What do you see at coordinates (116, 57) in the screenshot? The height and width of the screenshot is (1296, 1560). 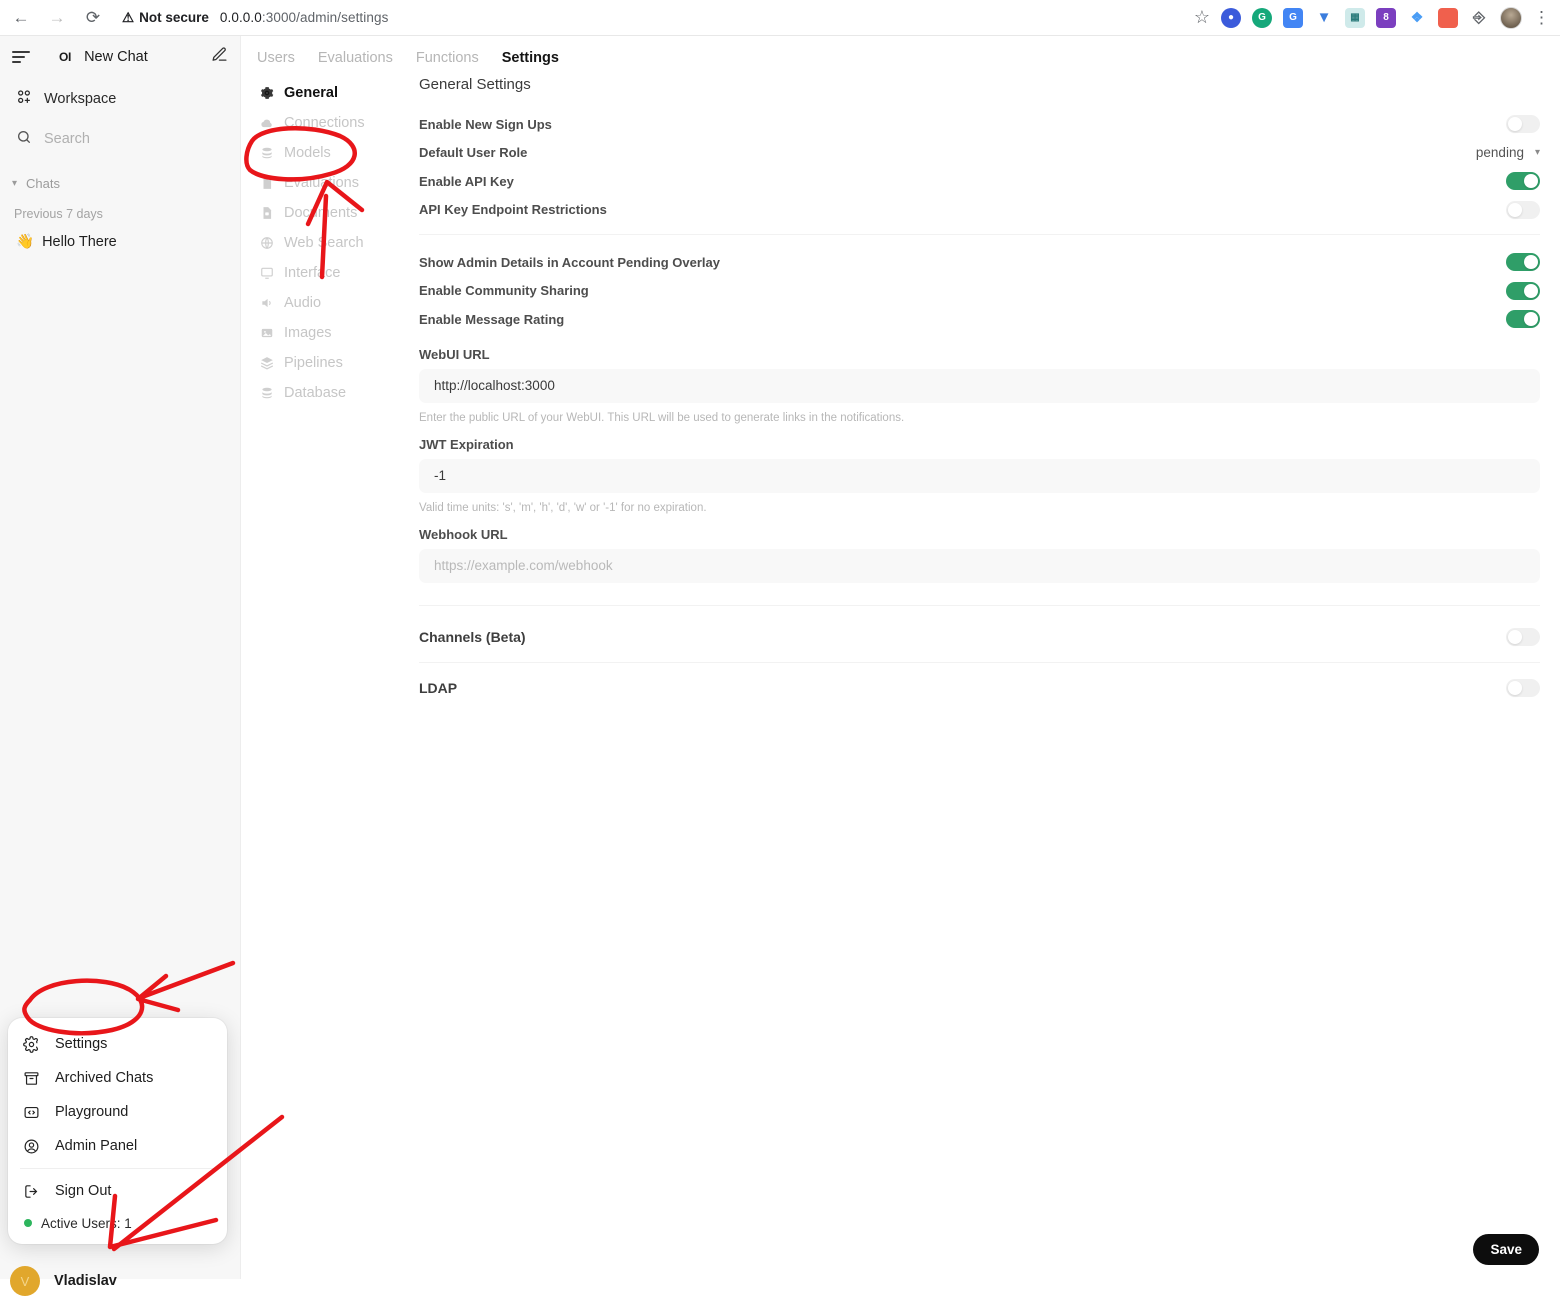 I see `new-chat-button: New Chat` at bounding box center [116, 57].